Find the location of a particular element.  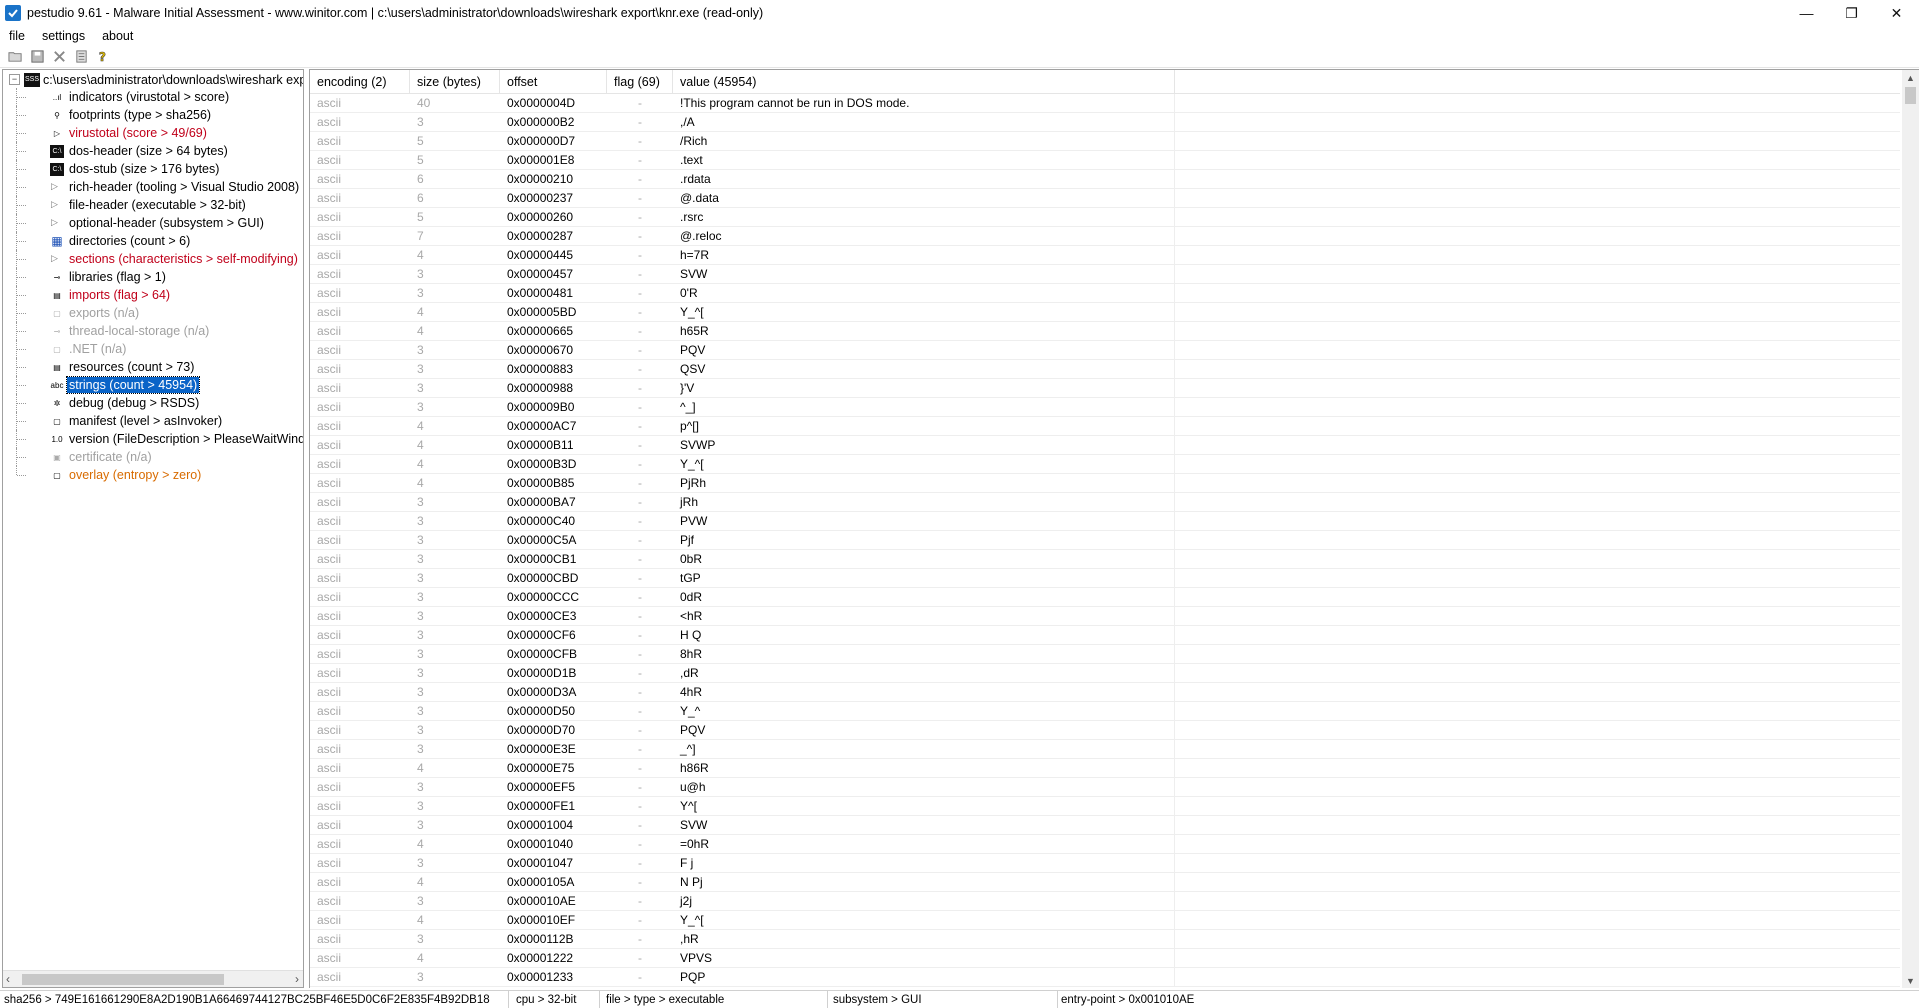

table-row: ascii 3 0x00000670 - PQV is located at coordinates (1105, 350).